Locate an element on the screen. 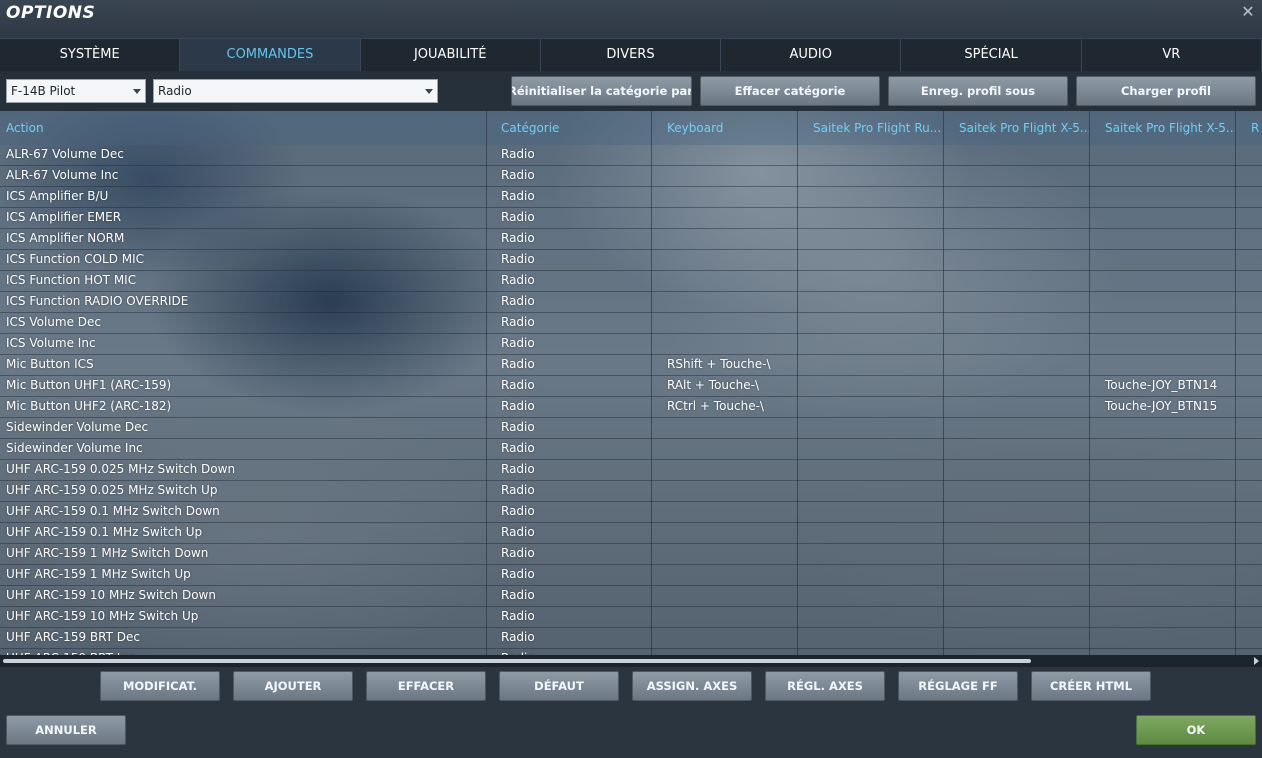 This screenshot has width=1262, height=758. table-row: UHF ARC-159 1 MHz Switch Down Radio is located at coordinates (631, 553).